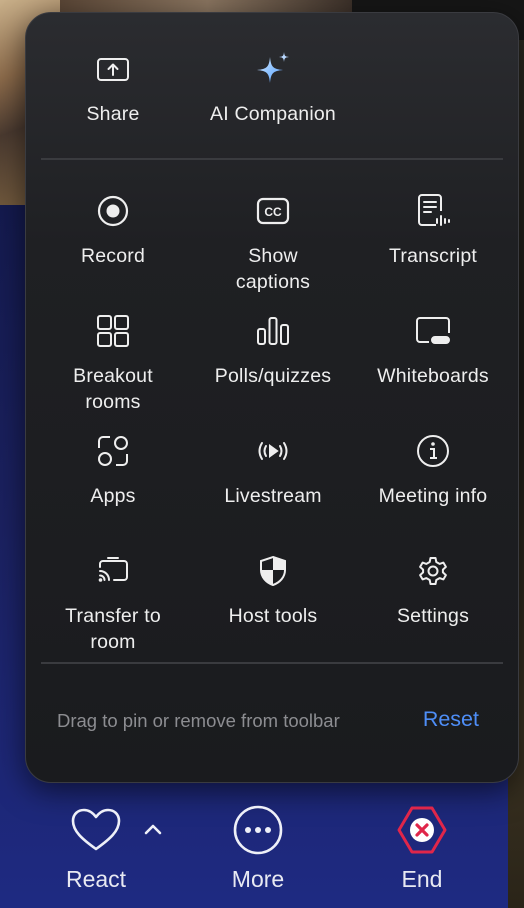  Describe the element at coordinates (433, 496) in the screenshot. I see `meeting-info-label: Meeting info` at that location.